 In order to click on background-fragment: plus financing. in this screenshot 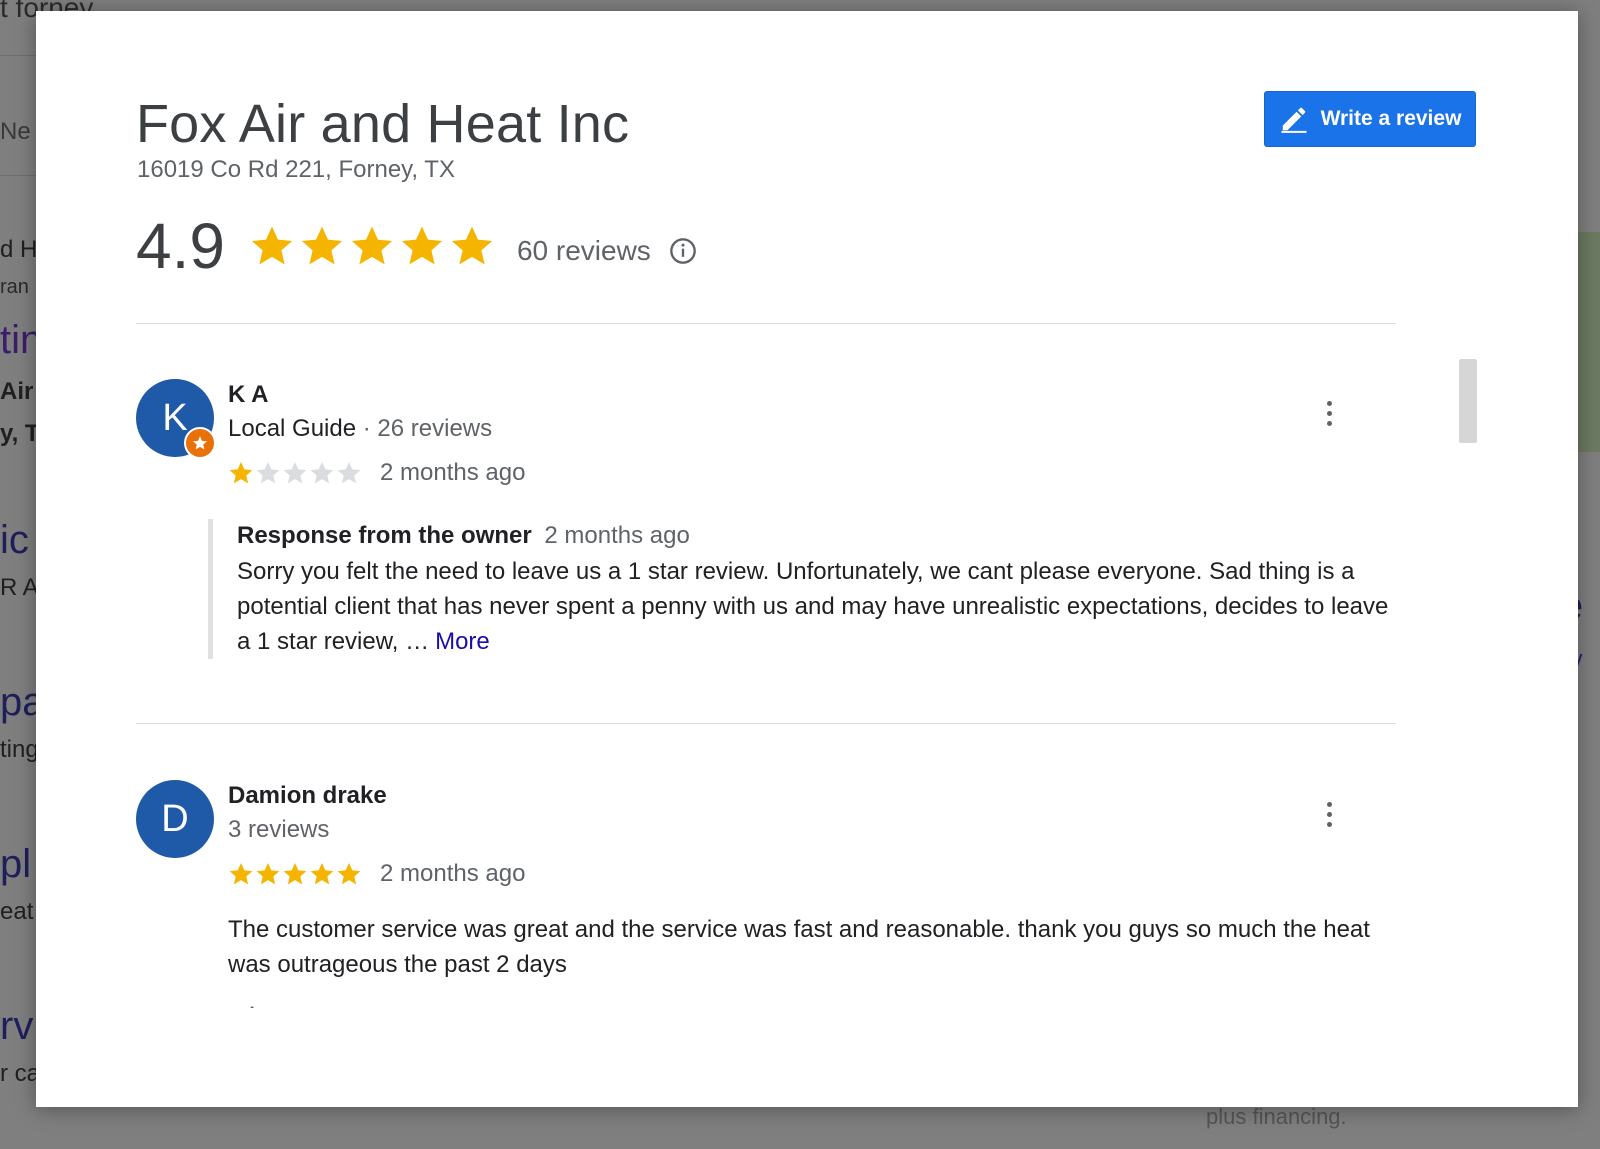, I will do `click(1276, 1116)`.